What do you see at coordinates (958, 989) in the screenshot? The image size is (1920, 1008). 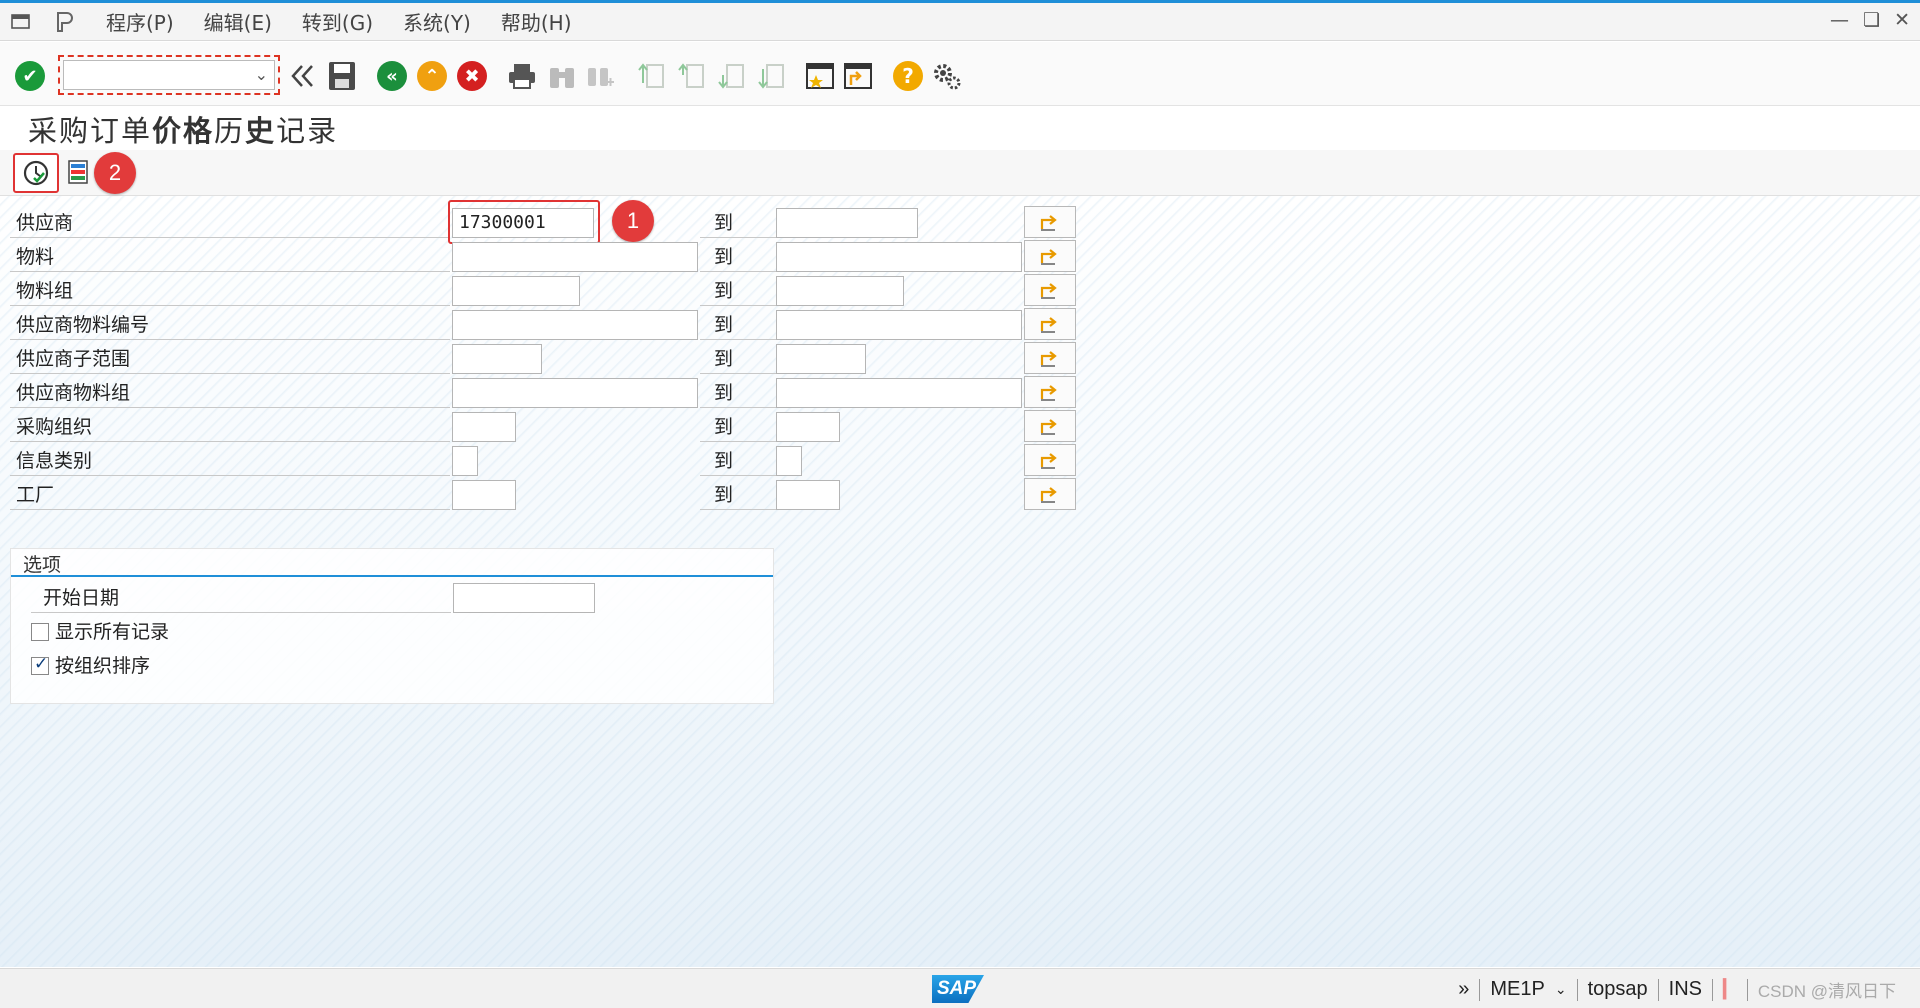 I see `sap-logo: SAP` at bounding box center [958, 989].